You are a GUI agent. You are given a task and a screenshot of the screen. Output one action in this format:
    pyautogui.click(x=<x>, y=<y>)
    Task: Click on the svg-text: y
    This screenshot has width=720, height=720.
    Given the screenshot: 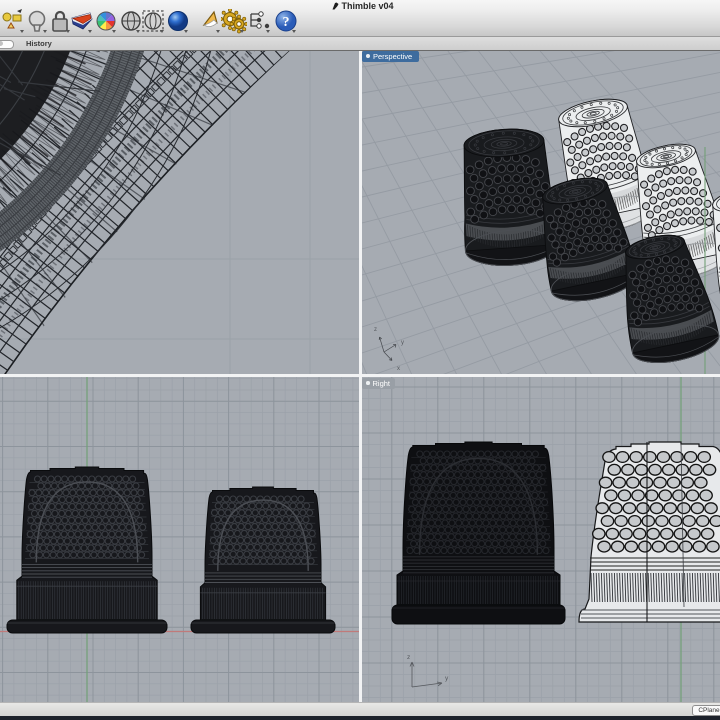 What is the action you would take?
    pyautogui.click(x=402, y=343)
    